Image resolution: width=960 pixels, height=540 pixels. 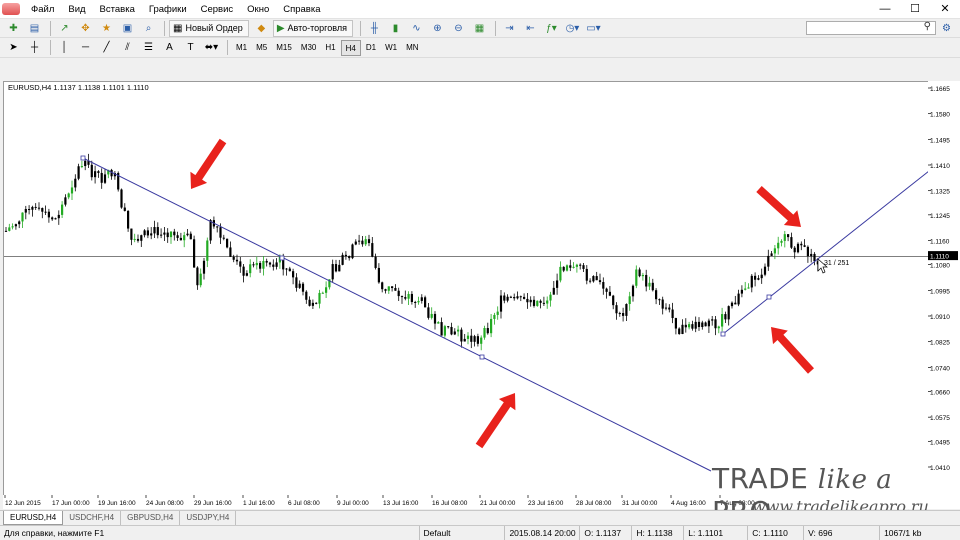 I want to click on tile-windows-icon: ▦, so click(x=479, y=28).